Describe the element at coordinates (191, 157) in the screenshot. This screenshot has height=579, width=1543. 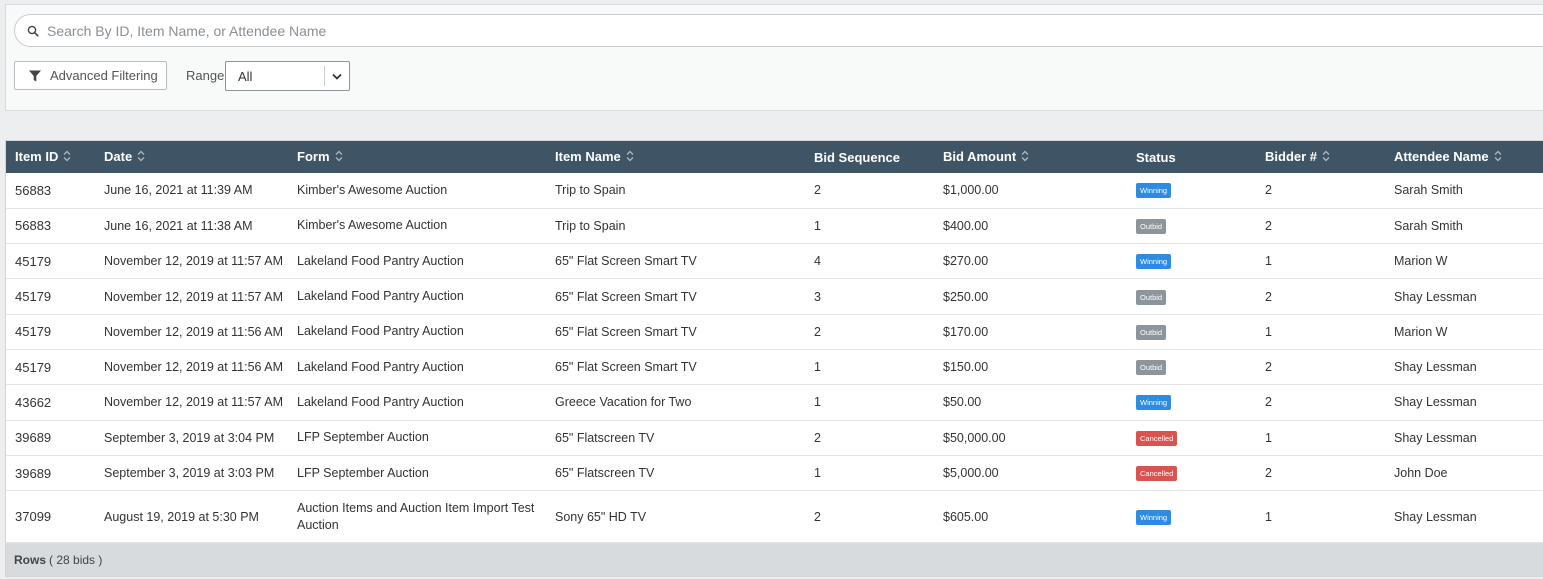
I see `column-header-date: Date` at that location.